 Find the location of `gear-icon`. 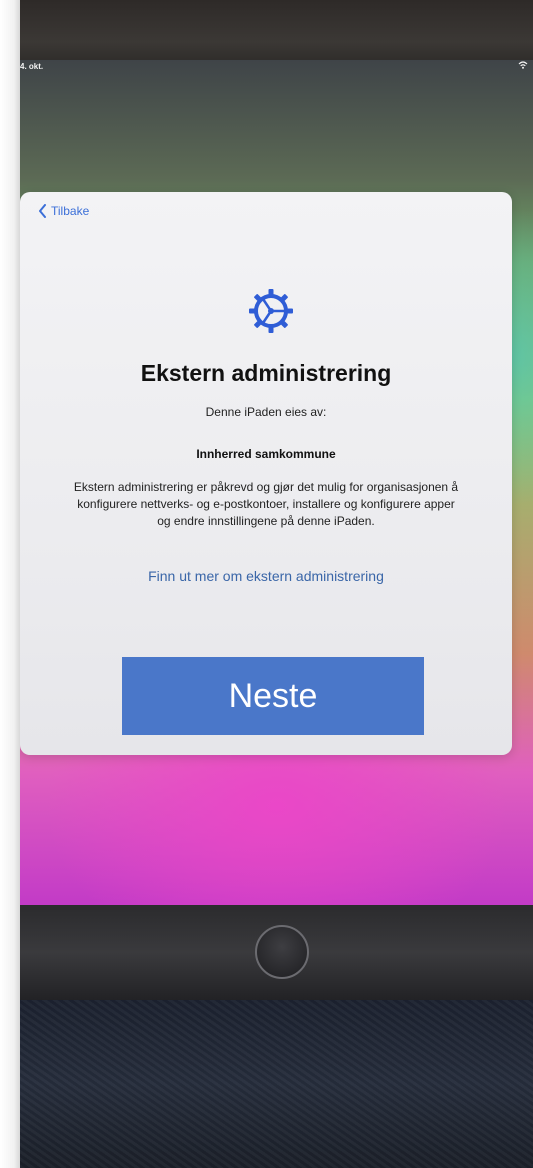

gear-icon is located at coordinates (271, 311).